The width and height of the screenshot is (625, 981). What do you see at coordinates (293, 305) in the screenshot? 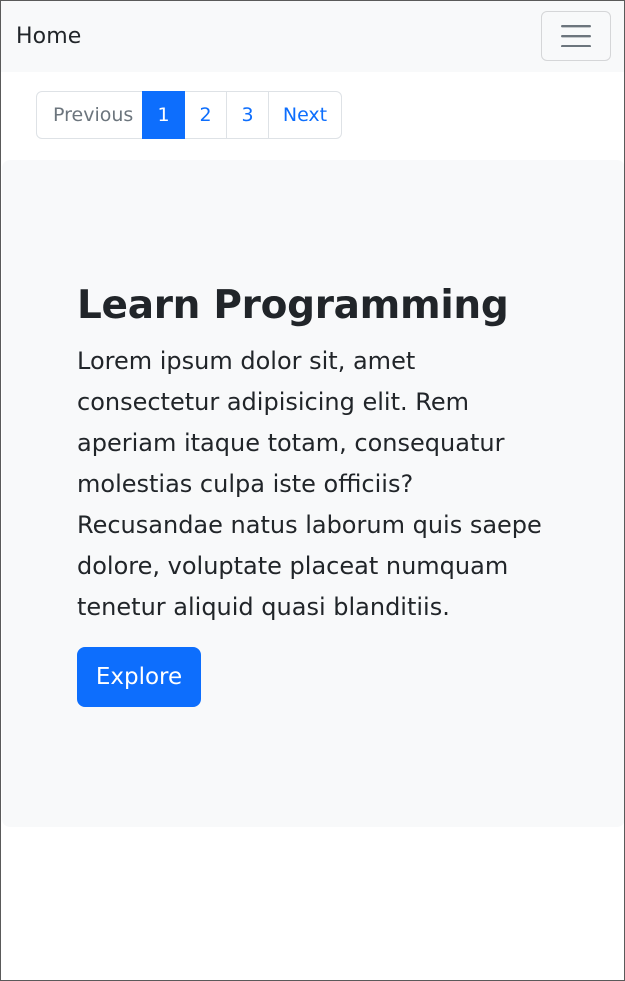
I see `hero-title: Learn Programming` at bounding box center [293, 305].